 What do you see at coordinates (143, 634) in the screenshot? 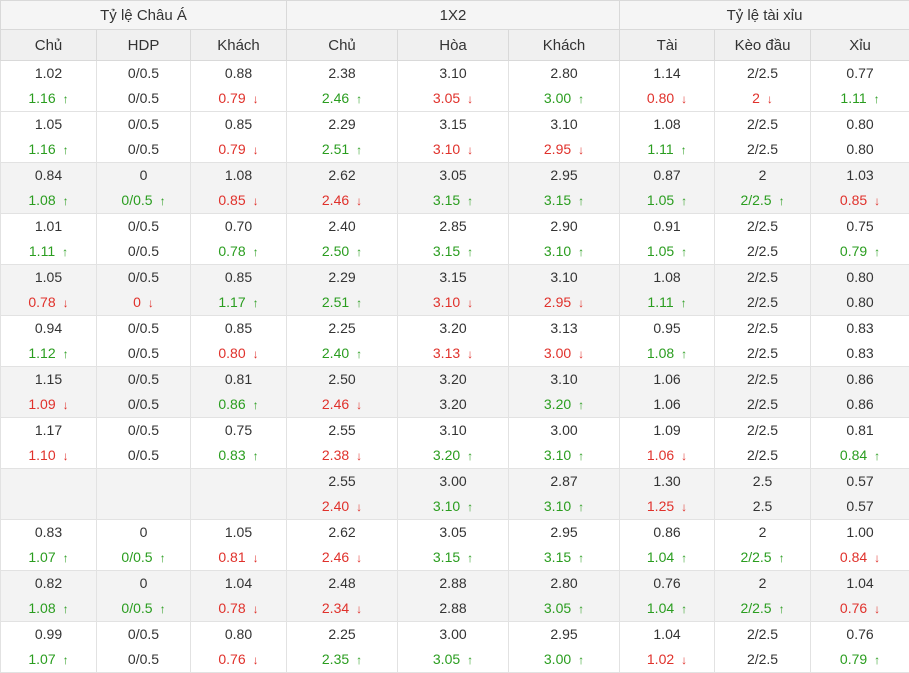
I see `opening-value: 0/0.5` at bounding box center [143, 634].